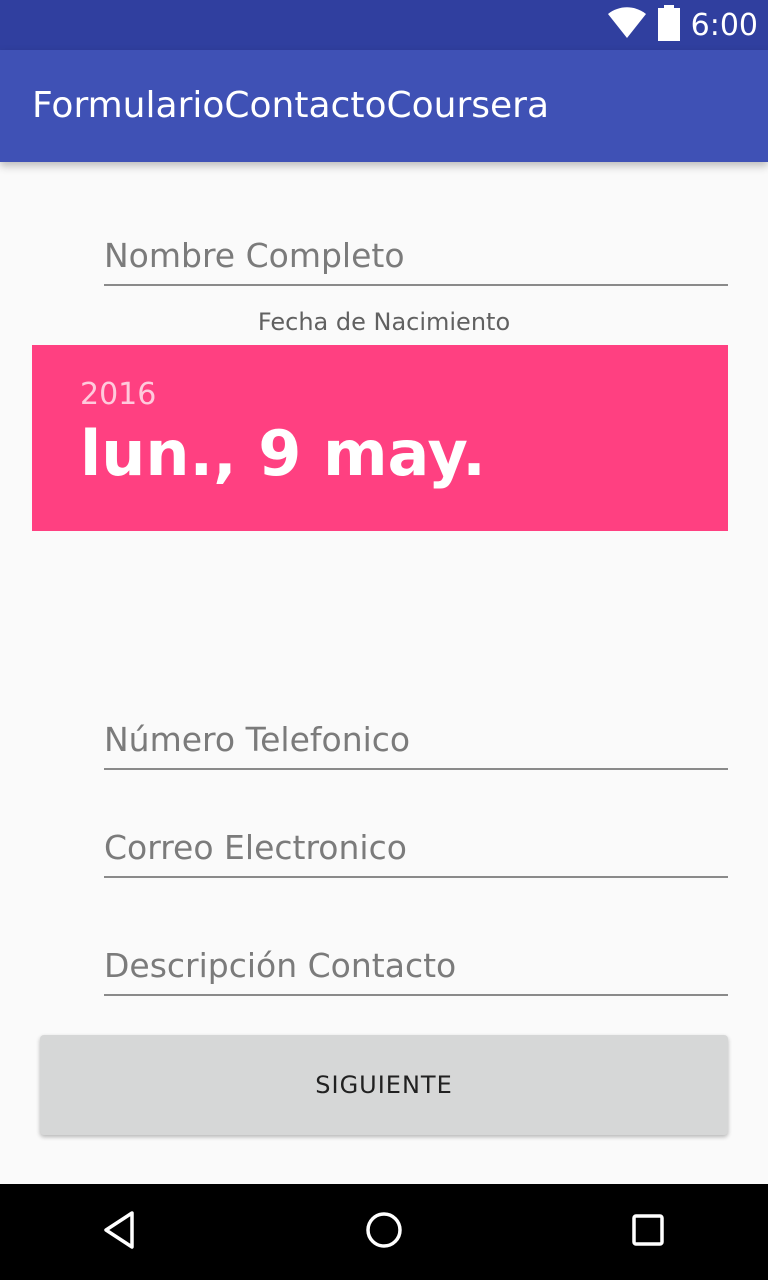 The image size is (768, 1280). Describe the element at coordinates (682, 25) in the screenshot. I see `status-icons: 6:00` at that location.